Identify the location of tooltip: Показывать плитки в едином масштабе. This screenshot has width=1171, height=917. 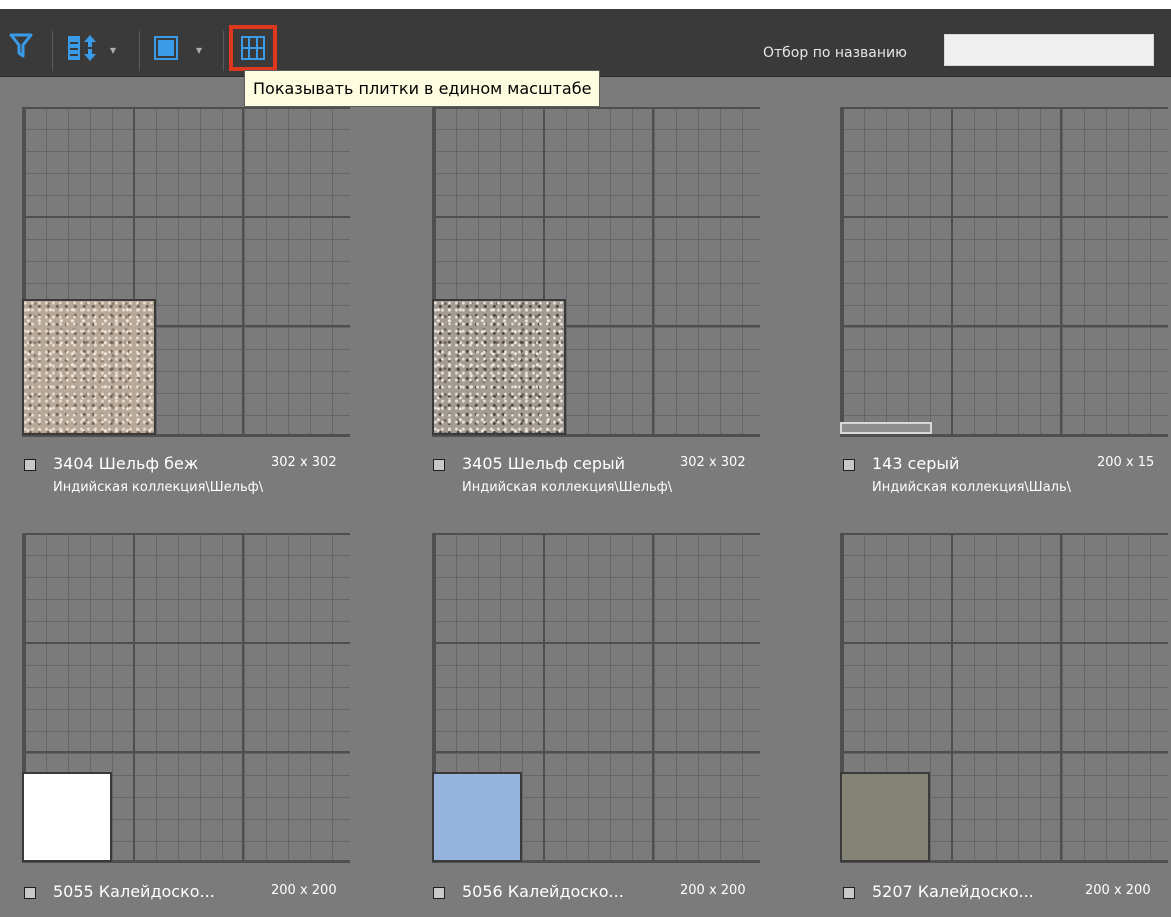
(422, 88).